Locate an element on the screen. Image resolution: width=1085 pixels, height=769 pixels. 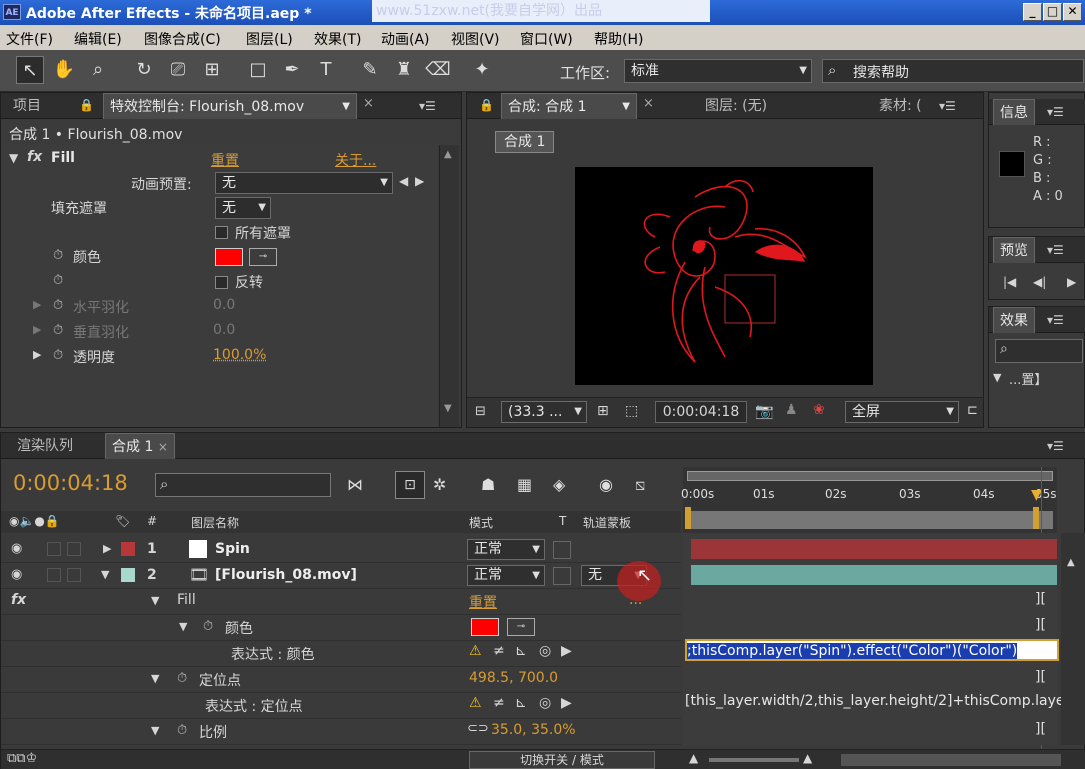
resolution-dropdown: 全屏 ▼ is located at coordinates (902, 412).